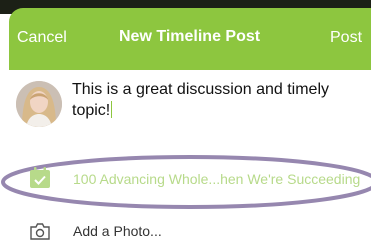  What do you see at coordinates (346, 38) in the screenshot?
I see `post-button: Post` at bounding box center [346, 38].